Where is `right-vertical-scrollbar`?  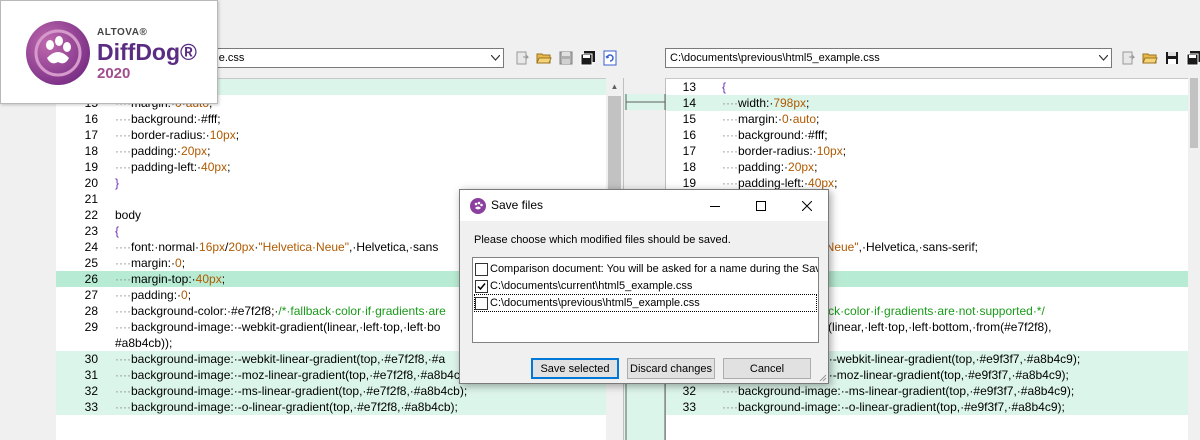 right-vertical-scrollbar is located at coordinates (1194, 259).